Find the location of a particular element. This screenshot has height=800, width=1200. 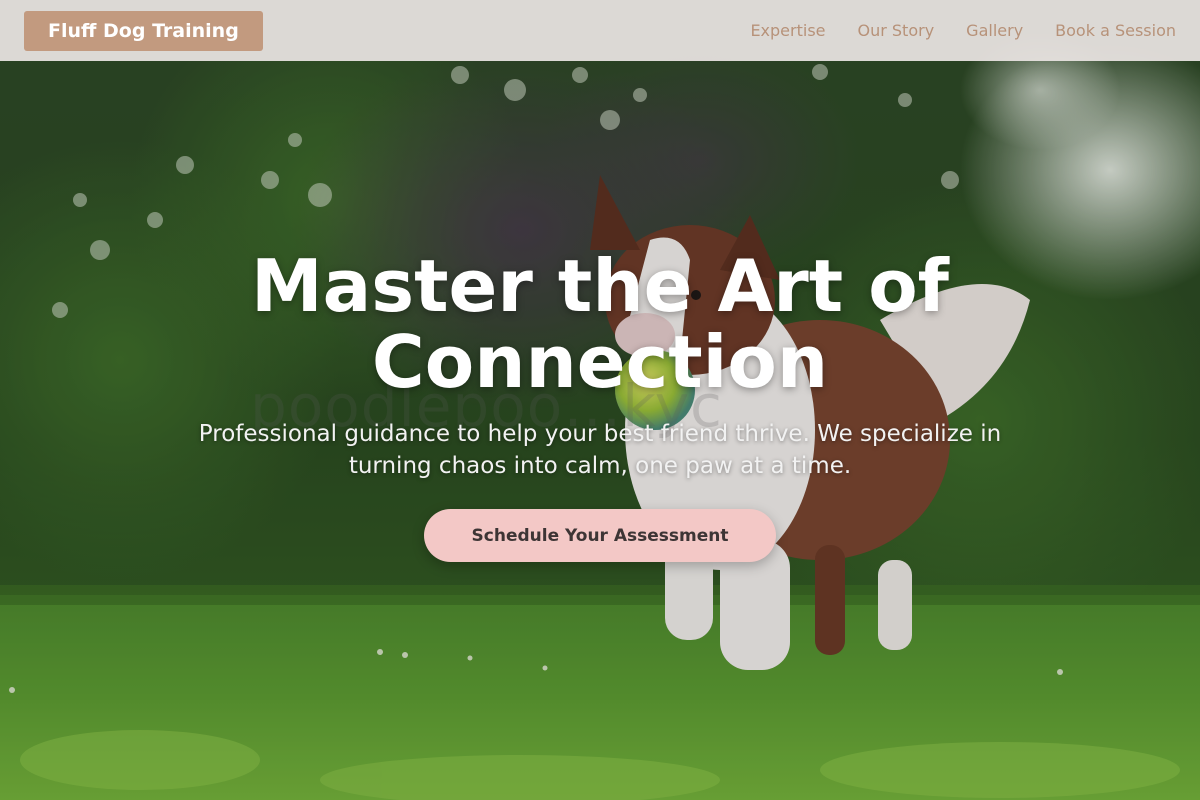

nav-link-book-a-session: Book a Session is located at coordinates (1115, 30).